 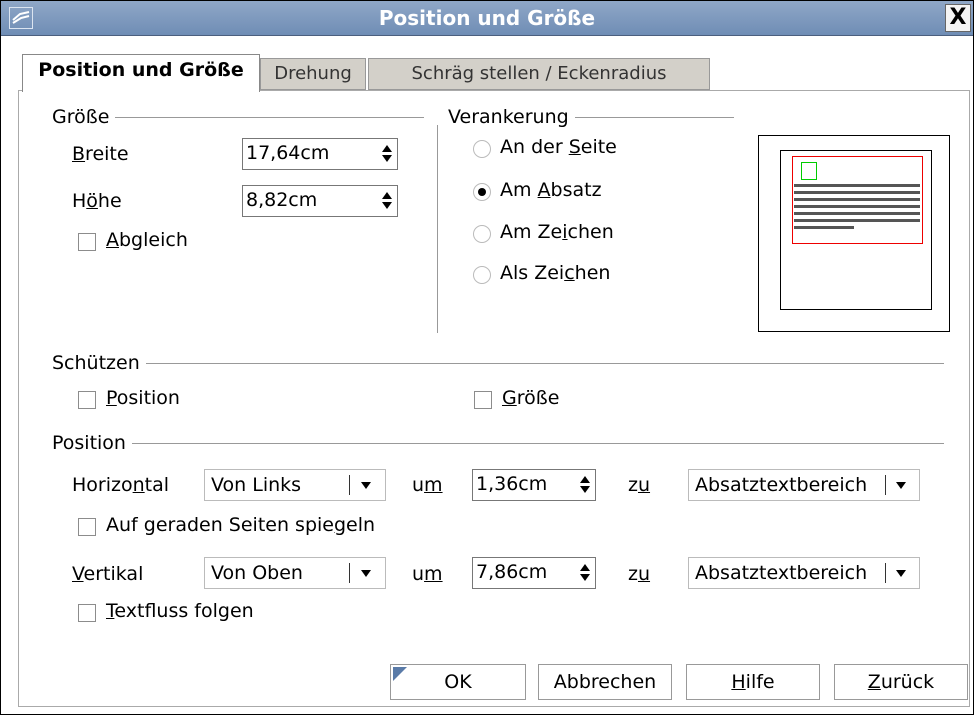 What do you see at coordinates (257, 573) in the screenshot?
I see `vertikal-mode-value: Von Oben` at bounding box center [257, 573].